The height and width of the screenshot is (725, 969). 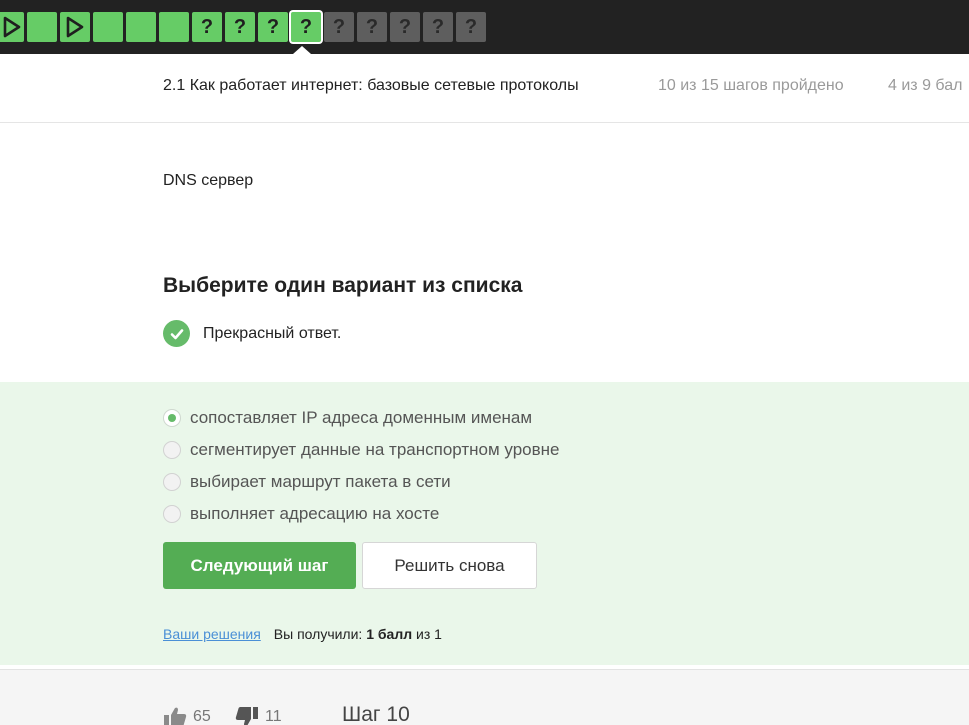 I want to click on like-button: 65, so click(x=187, y=715).